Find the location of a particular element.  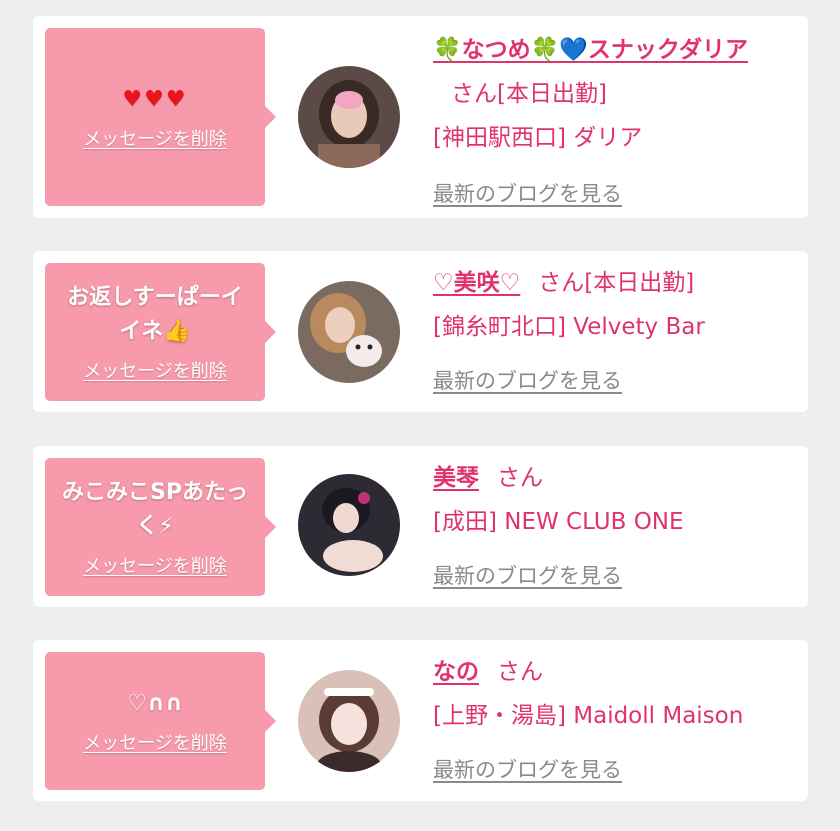

cast-name-link: なの is located at coordinates (456, 672).